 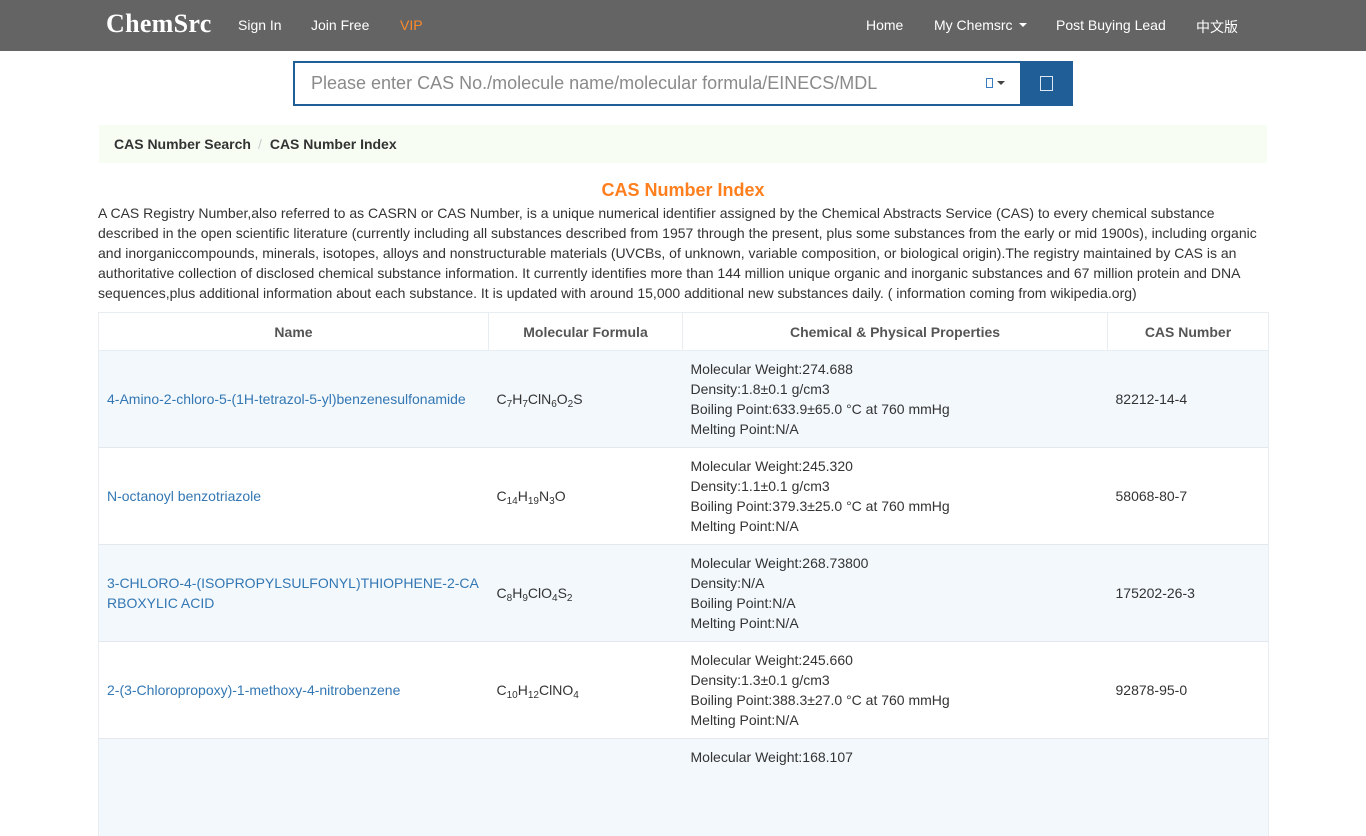 I want to click on properties-cell: Molecular Weight:168.107, so click(x=895, y=787).